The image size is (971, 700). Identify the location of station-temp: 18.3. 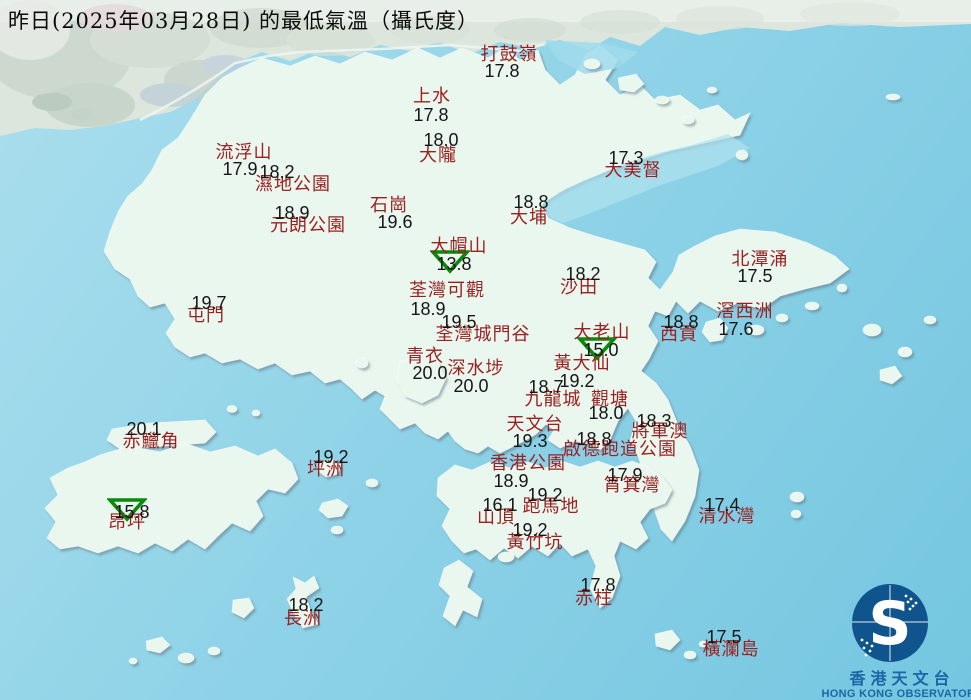
(654, 421).